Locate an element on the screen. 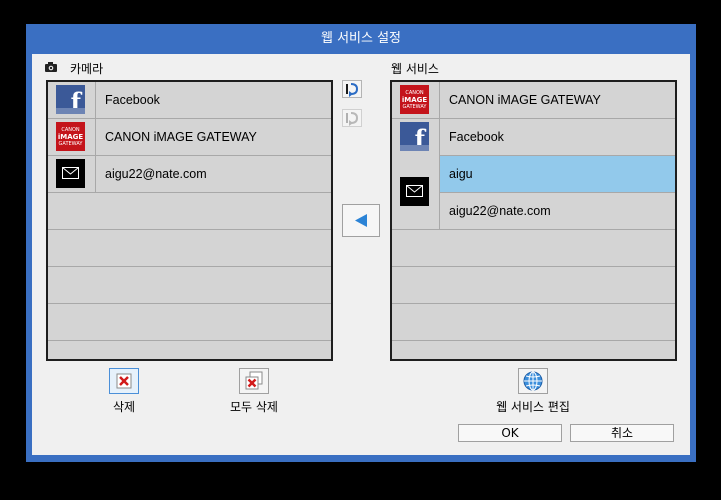 The image size is (721, 500). delete-all-icon is located at coordinates (254, 380).